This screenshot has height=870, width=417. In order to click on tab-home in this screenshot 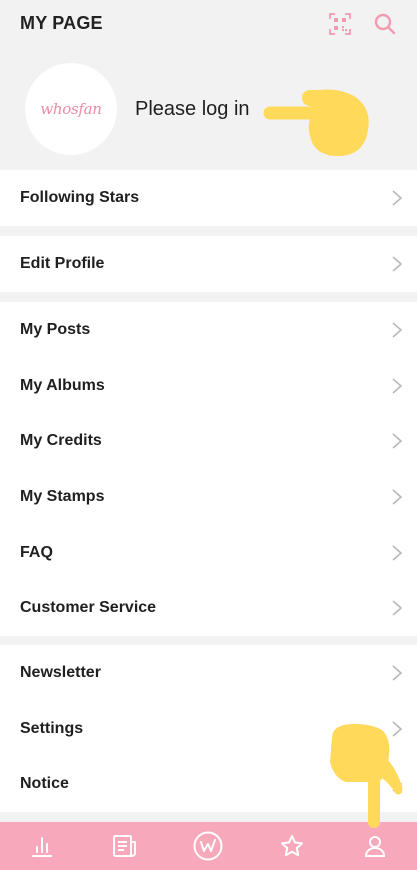, I will do `click(208, 846)`.